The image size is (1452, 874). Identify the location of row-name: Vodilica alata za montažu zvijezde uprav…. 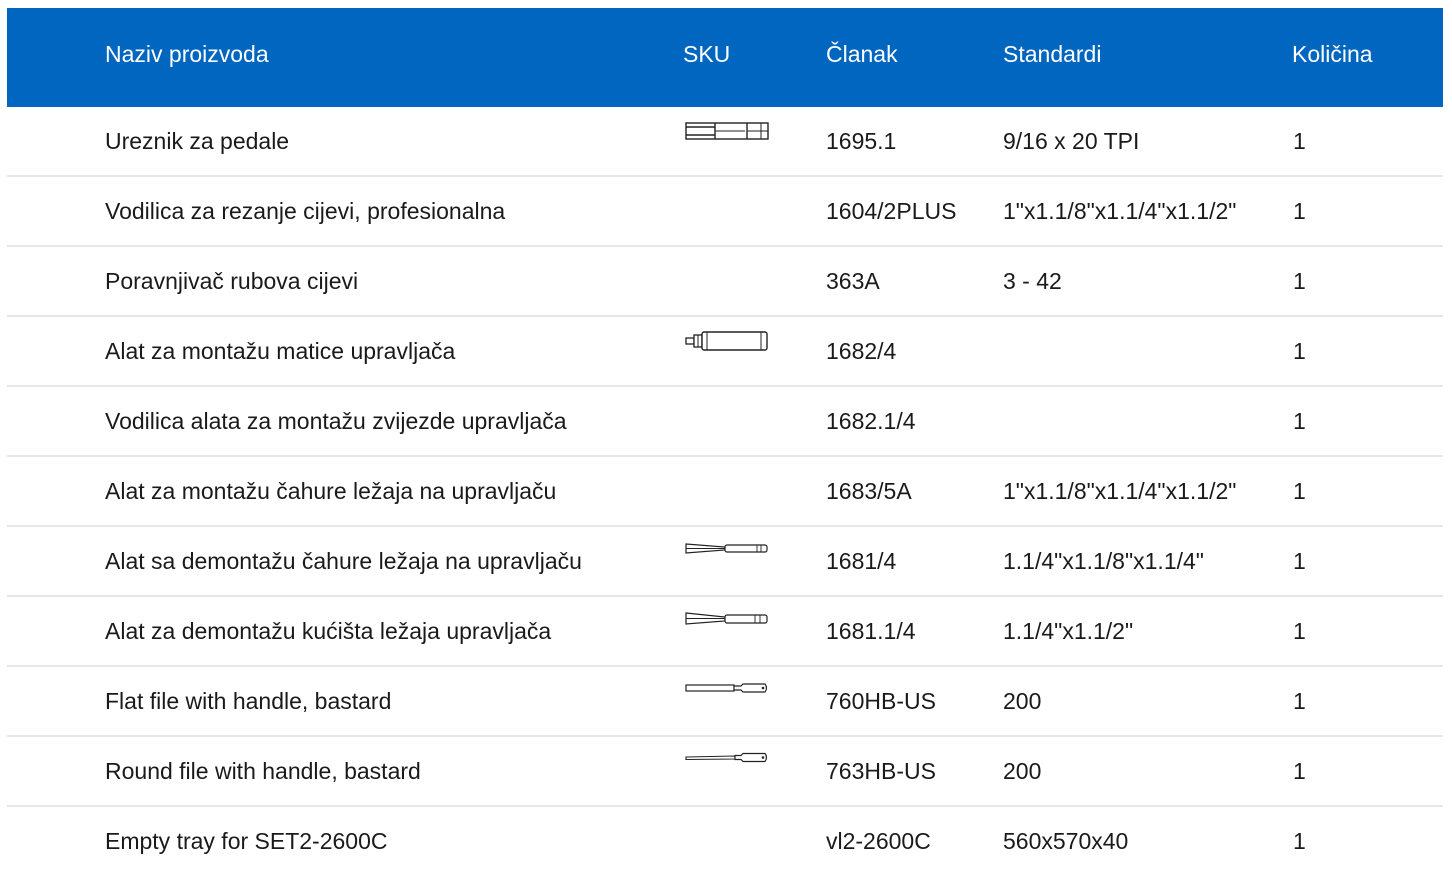
(336, 421).